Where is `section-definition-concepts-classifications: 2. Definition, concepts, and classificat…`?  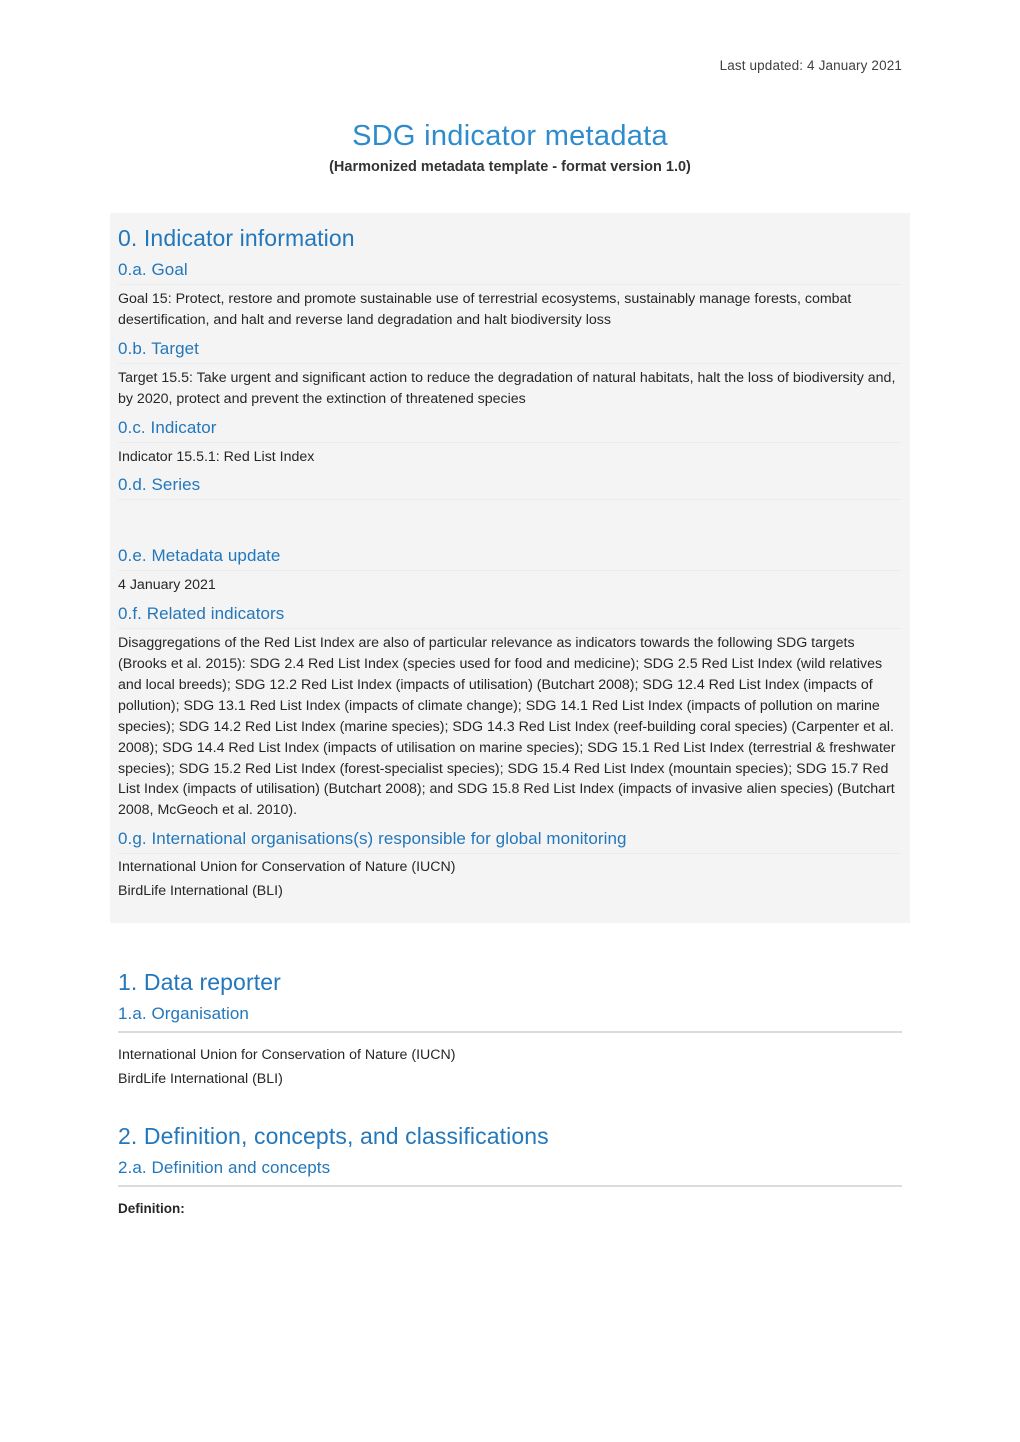 section-definition-concepts-classifications: 2. Definition, concepts, and classificat… is located at coordinates (510, 1171).